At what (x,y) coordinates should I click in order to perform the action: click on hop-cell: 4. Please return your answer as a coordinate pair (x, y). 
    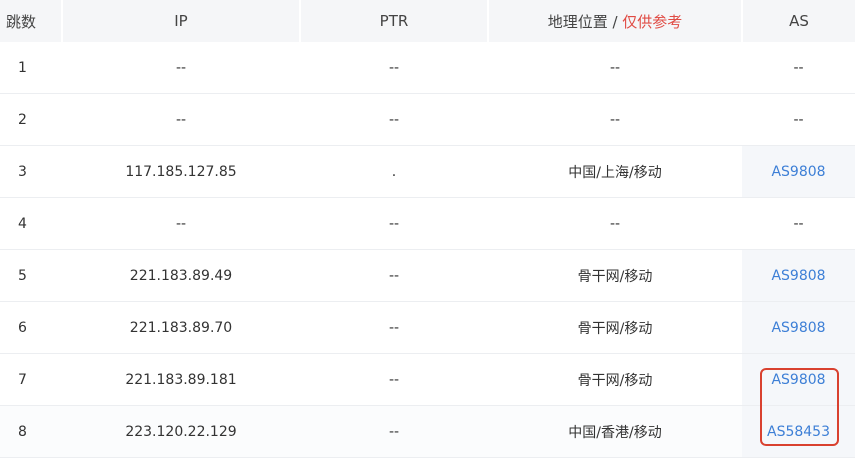
    Looking at the image, I should click on (31, 223).